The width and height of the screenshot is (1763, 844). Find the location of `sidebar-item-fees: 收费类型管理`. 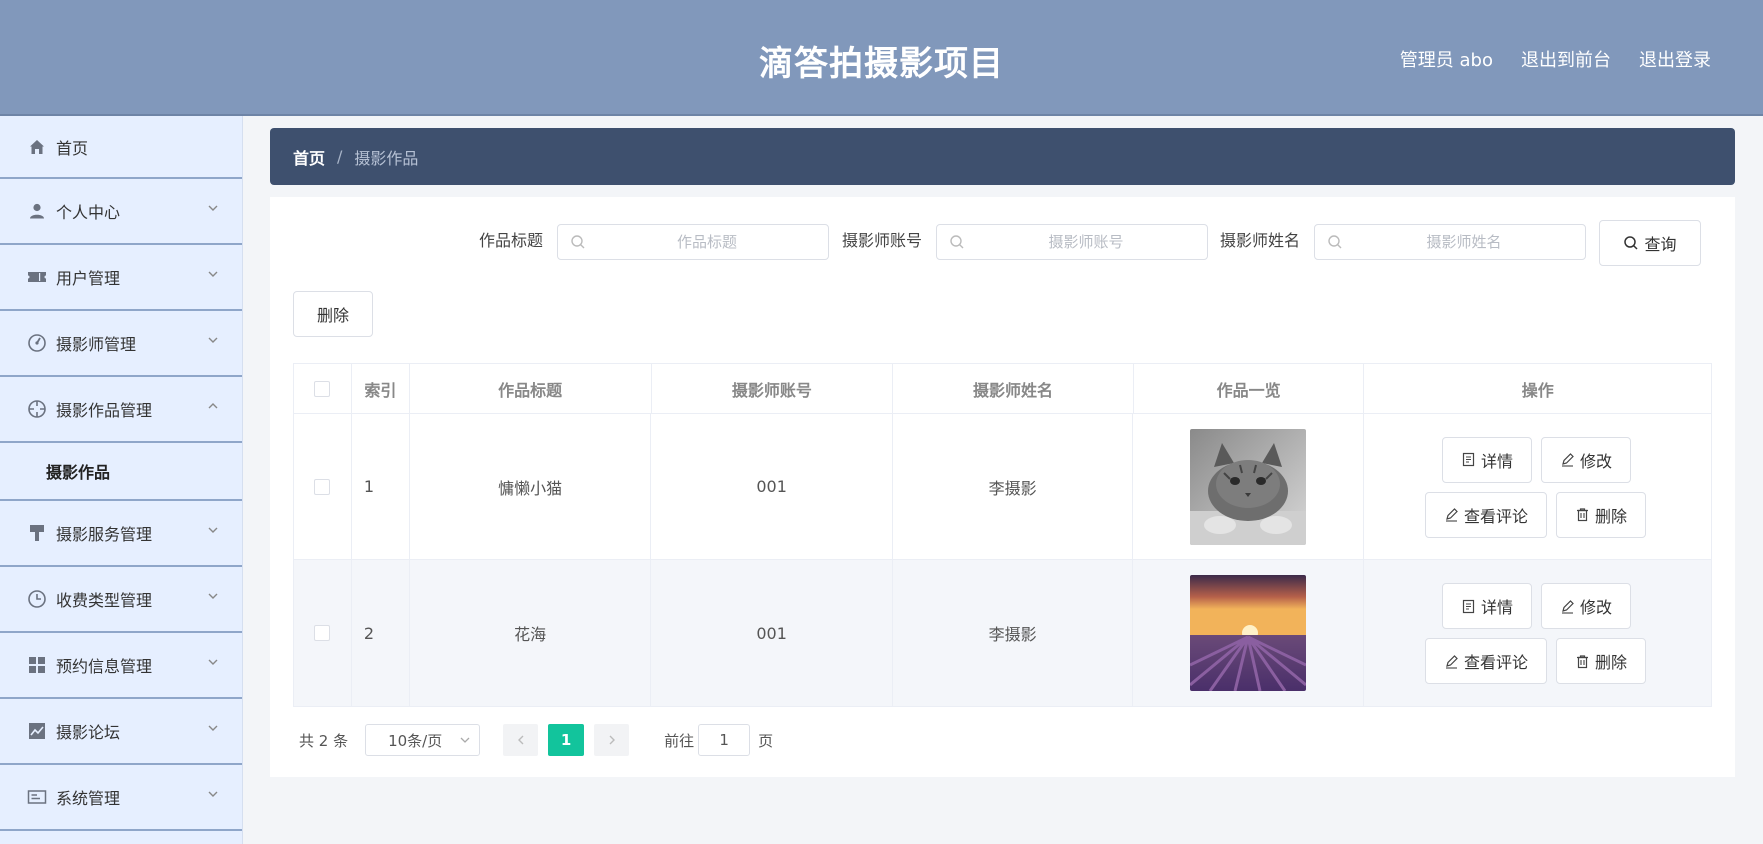

sidebar-item-fees: 收费类型管理 is located at coordinates (121, 600).